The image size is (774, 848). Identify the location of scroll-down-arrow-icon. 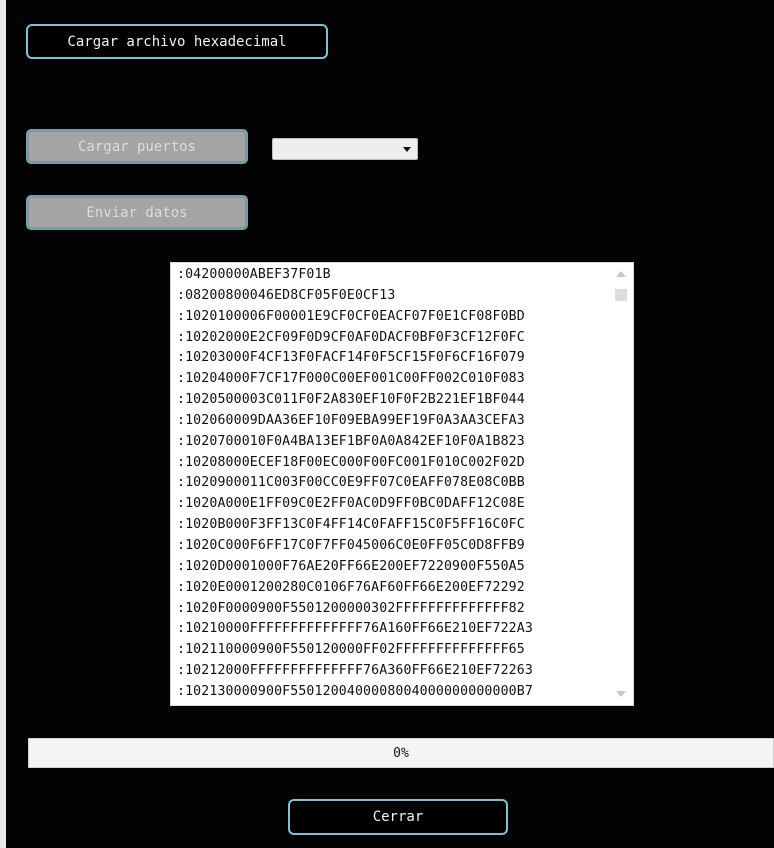
(621, 694).